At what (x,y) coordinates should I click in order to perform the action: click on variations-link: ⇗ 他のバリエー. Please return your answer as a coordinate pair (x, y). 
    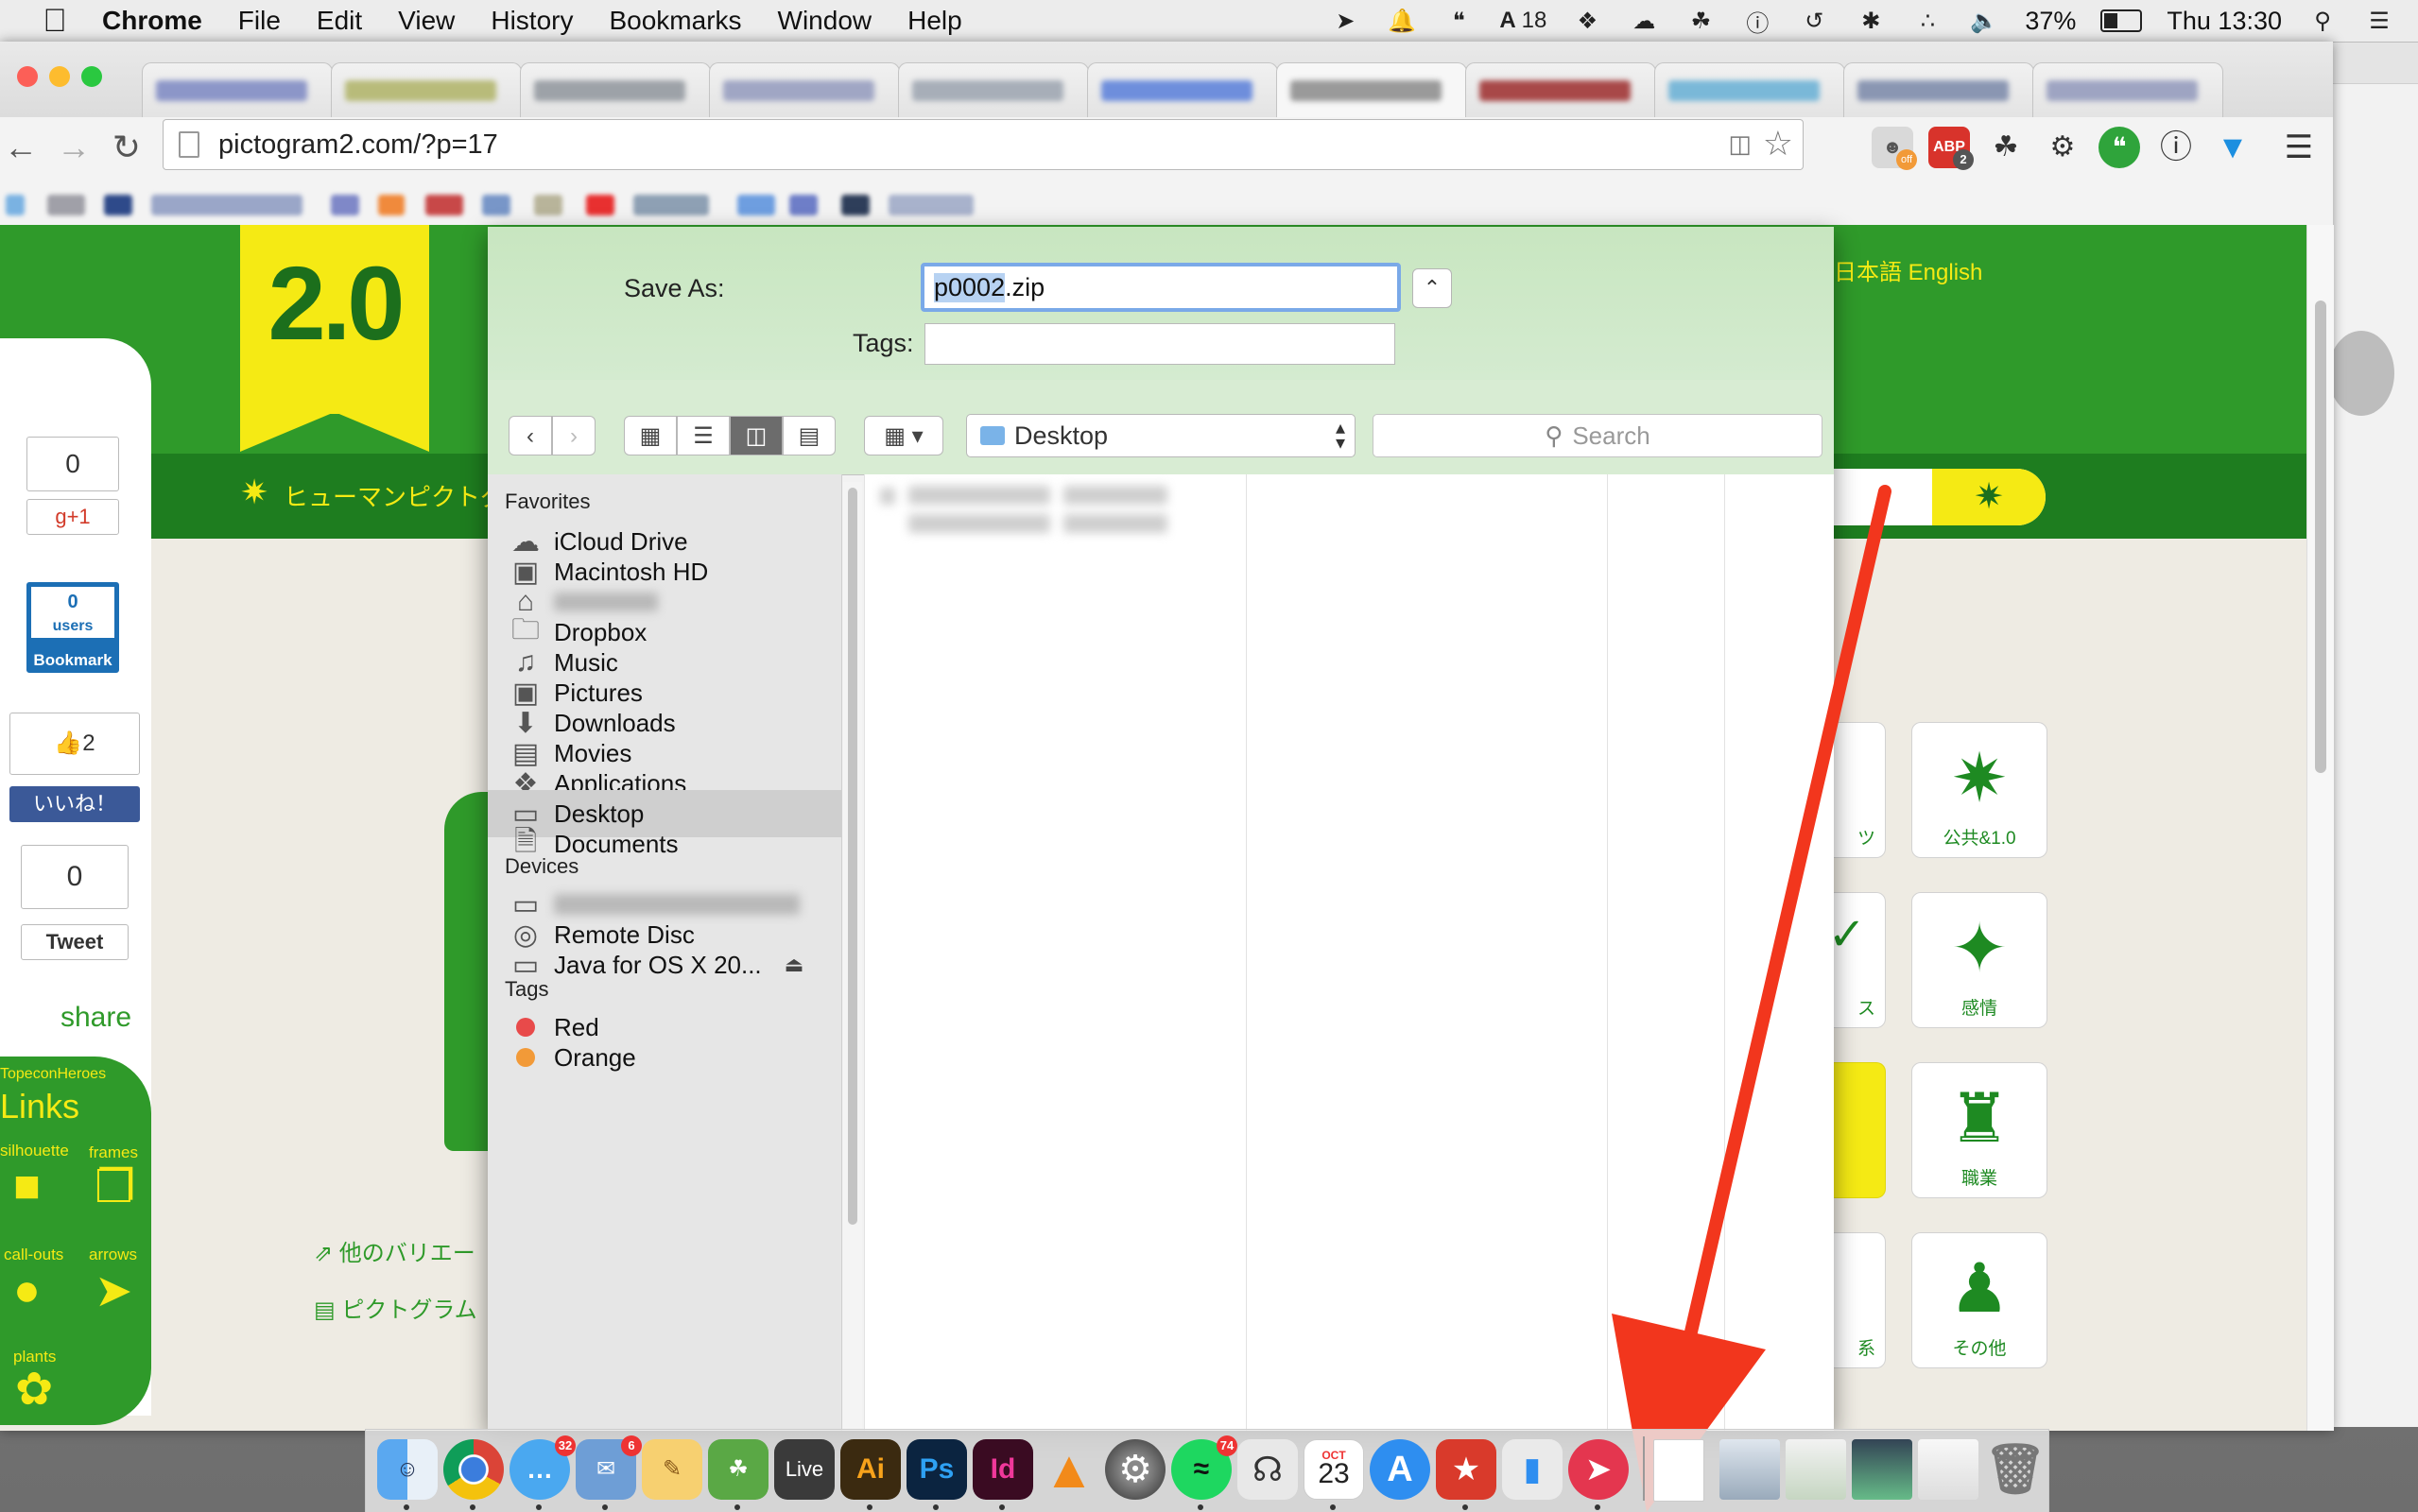
    Looking at the image, I should click on (395, 1250).